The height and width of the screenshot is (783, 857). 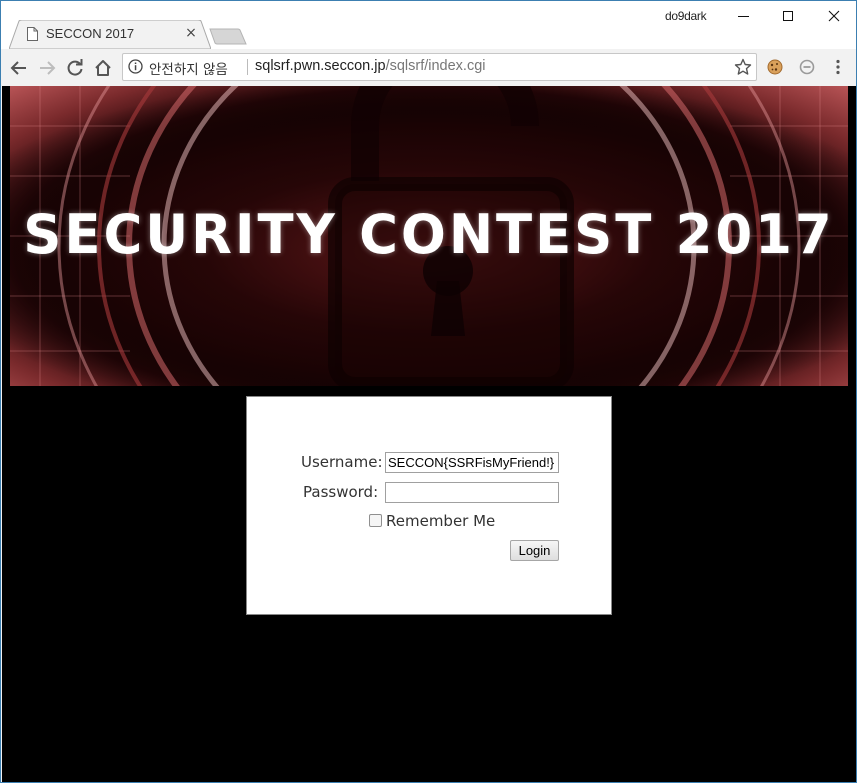 I want to click on page-icon, so click(x=32, y=34).